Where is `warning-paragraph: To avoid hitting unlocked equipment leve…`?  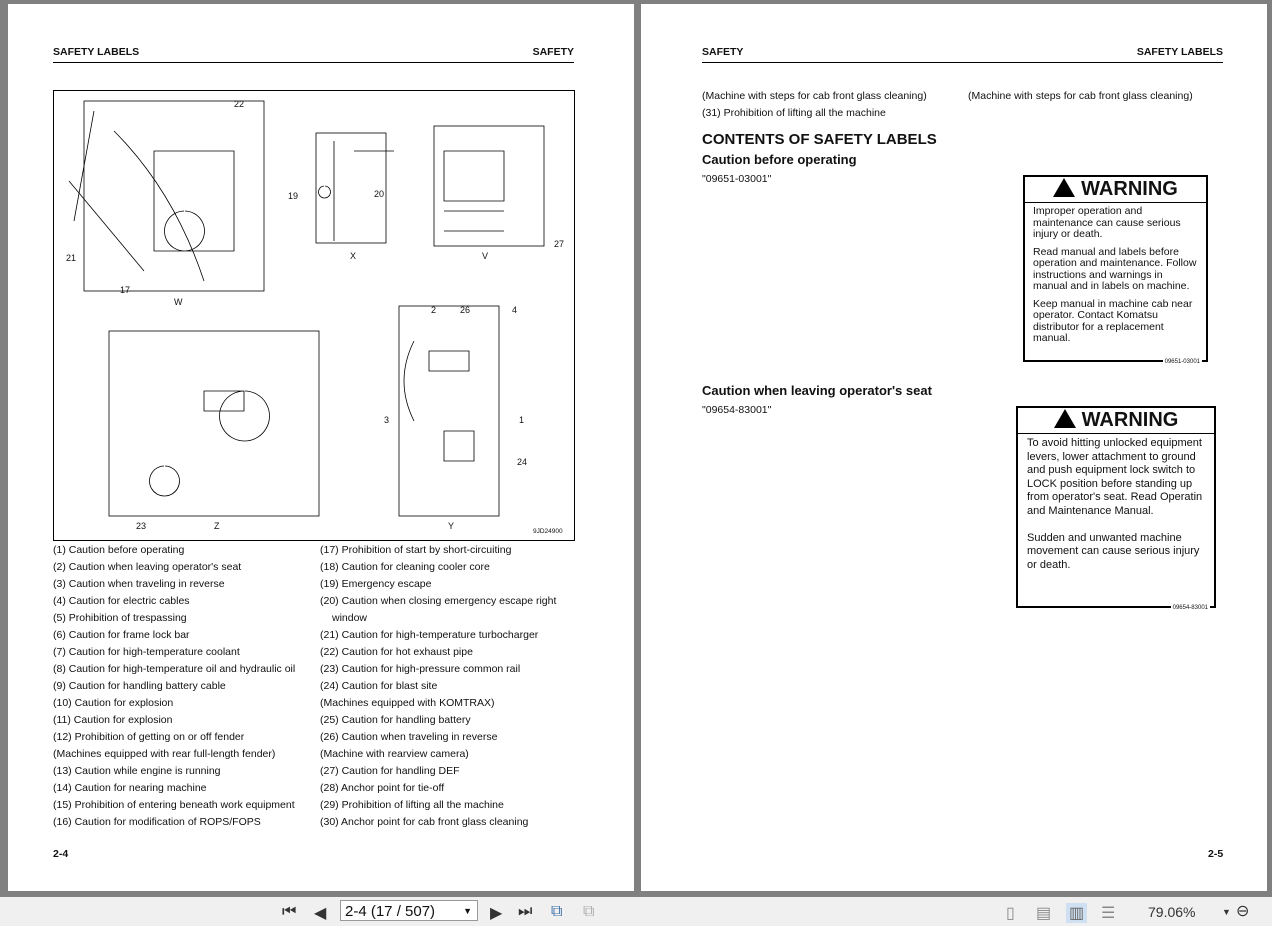
warning-paragraph: To avoid hitting unlocked equipment leve… is located at coordinates (1115, 477).